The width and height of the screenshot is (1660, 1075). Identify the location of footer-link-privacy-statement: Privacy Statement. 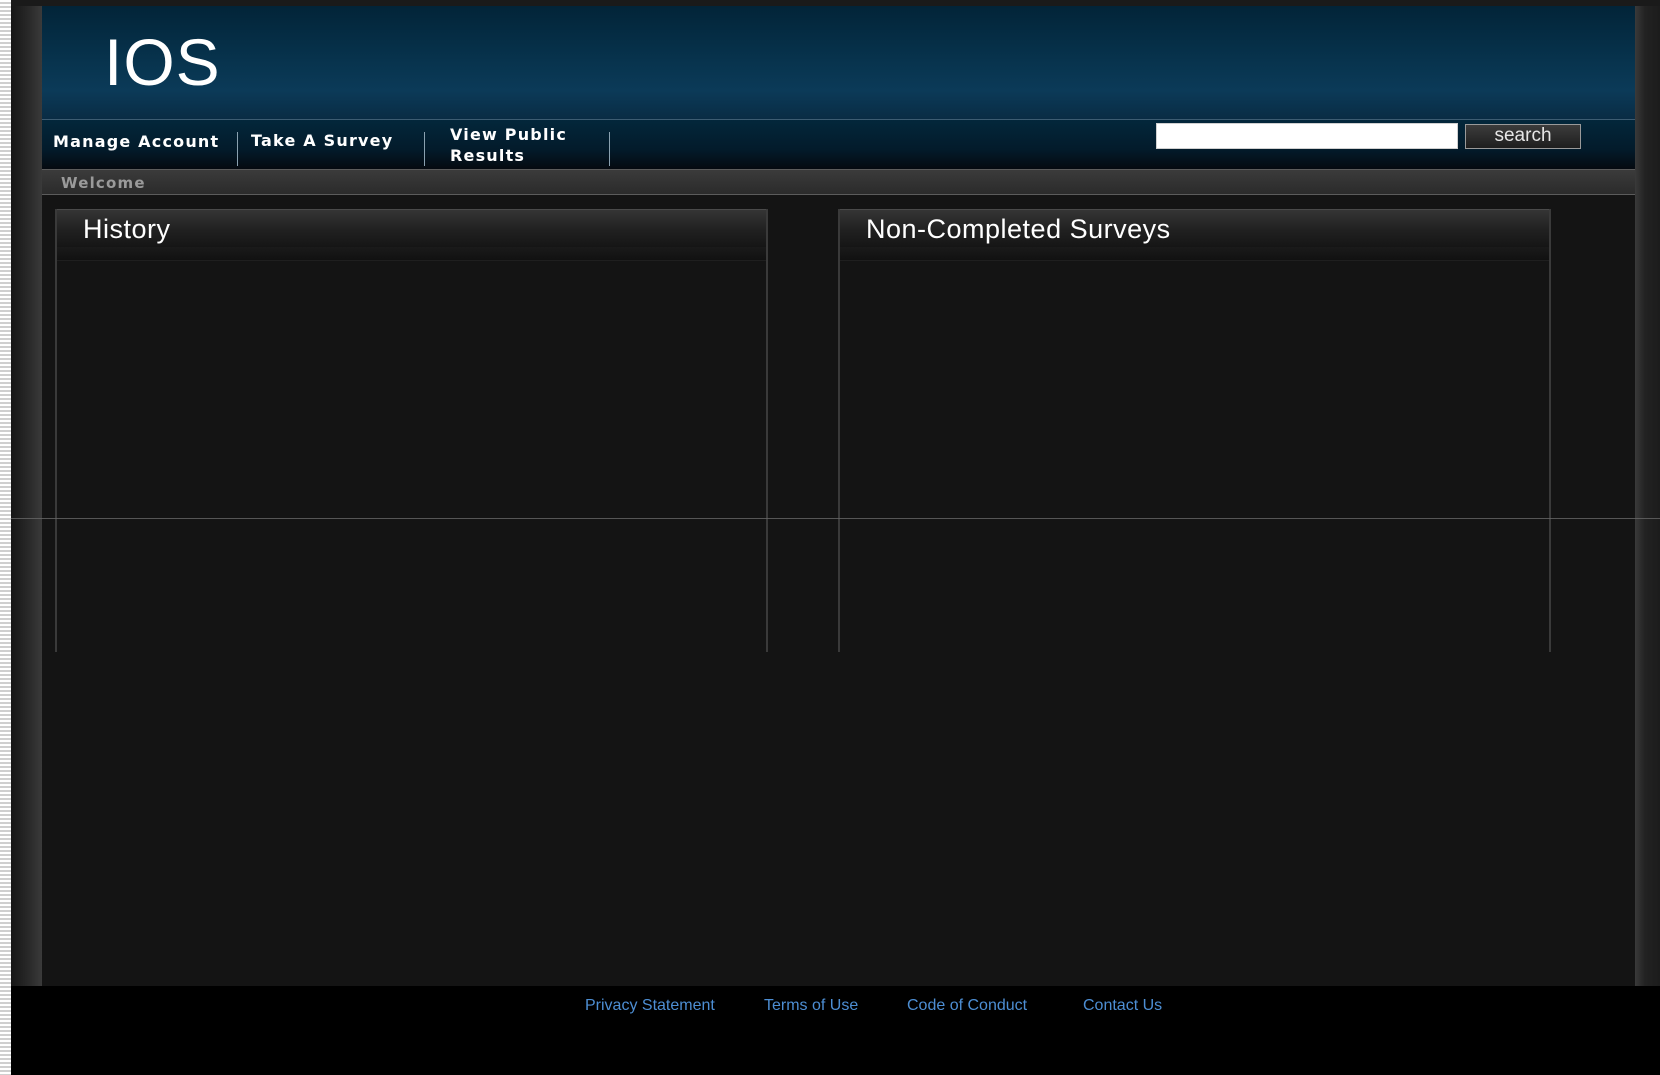
(650, 1006).